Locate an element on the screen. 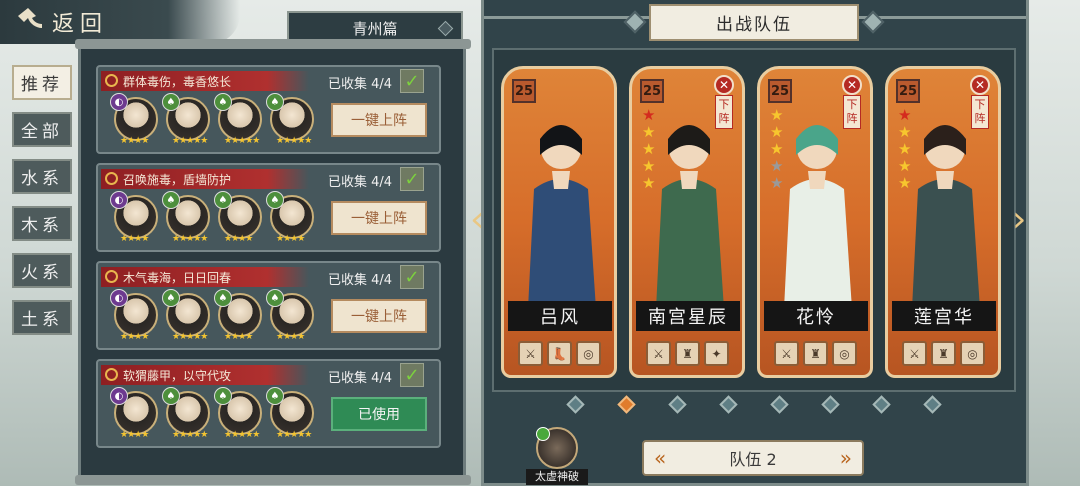  team-selector: « 队伍 2 » is located at coordinates (753, 458).